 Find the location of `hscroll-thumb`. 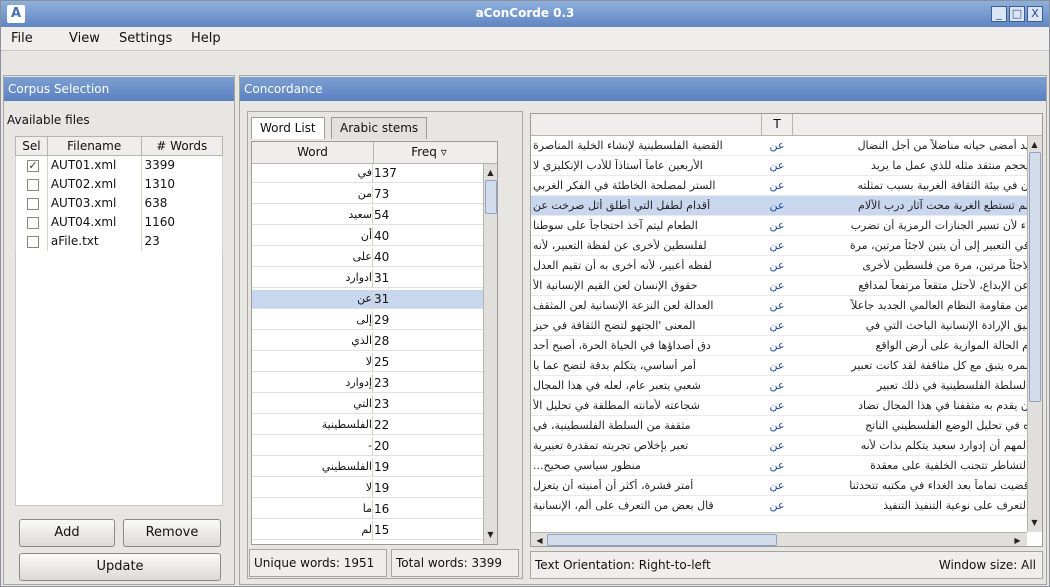

hscroll-thumb is located at coordinates (662, 540).